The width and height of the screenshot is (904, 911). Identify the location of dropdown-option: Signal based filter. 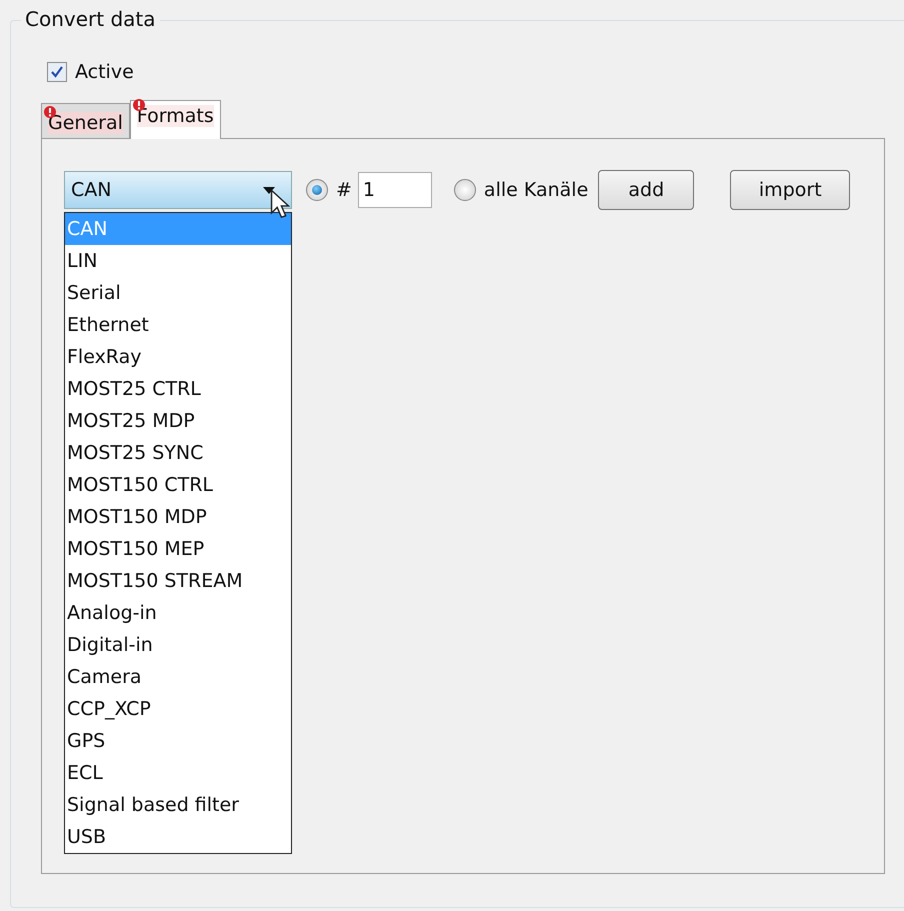
(178, 805).